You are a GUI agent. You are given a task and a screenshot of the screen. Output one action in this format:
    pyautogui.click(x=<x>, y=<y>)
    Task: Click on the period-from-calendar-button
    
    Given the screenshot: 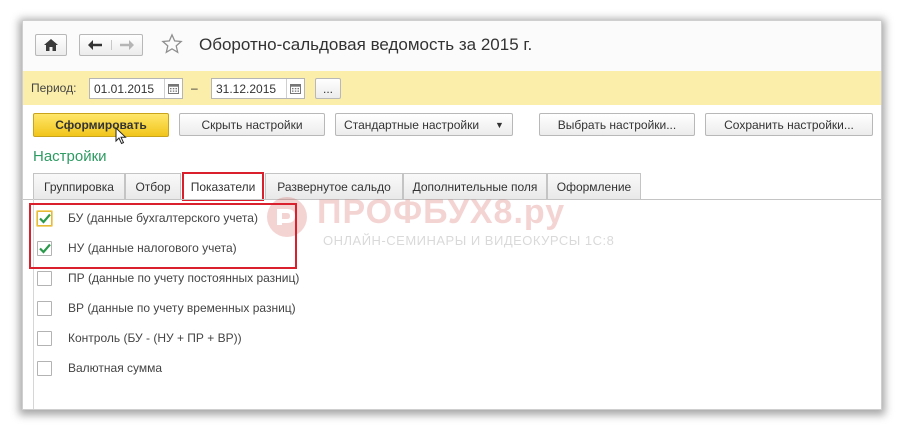 What is the action you would take?
    pyautogui.click(x=173, y=88)
    